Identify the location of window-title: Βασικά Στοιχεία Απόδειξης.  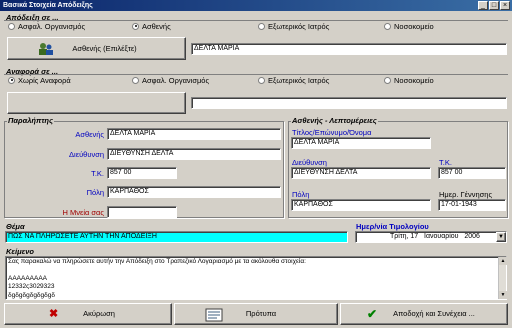
(48, 5).